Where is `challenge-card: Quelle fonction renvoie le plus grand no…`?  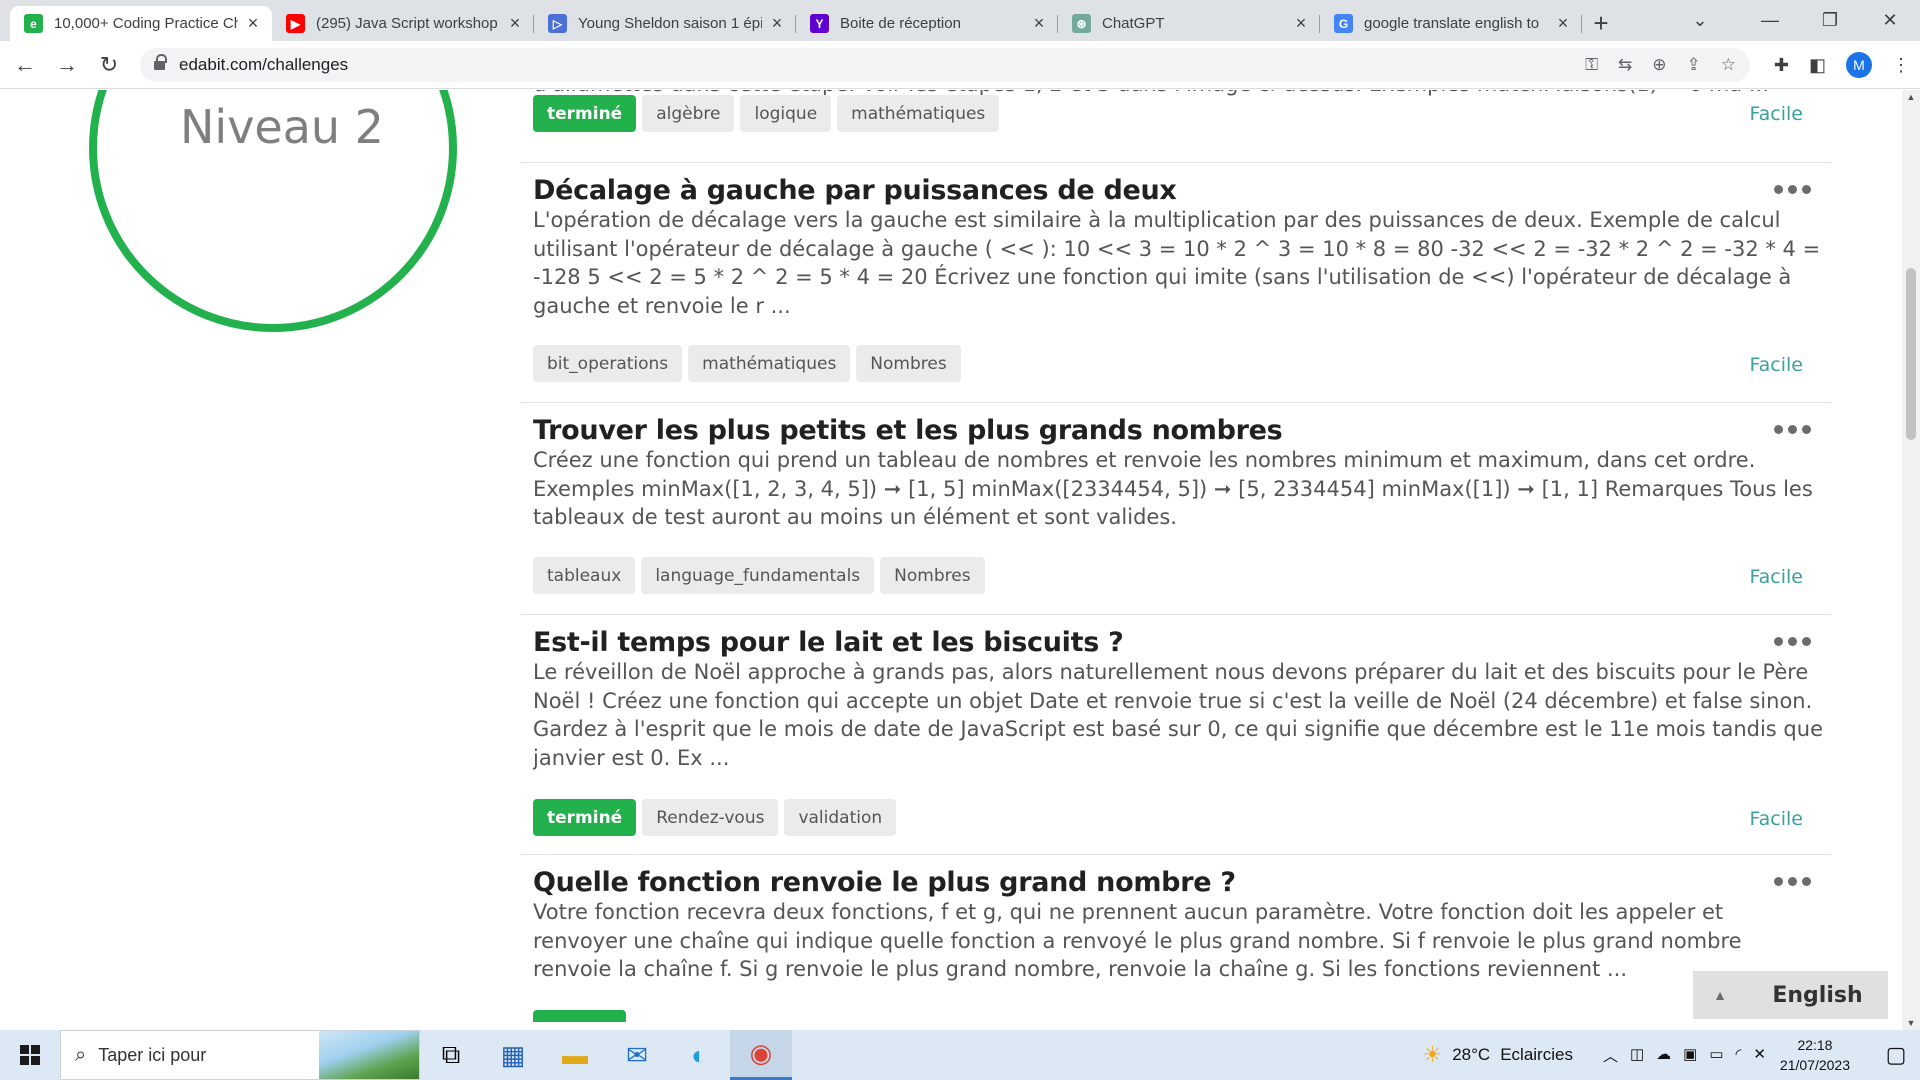 challenge-card: Quelle fonction renvoie le plus grand no… is located at coordinates (1176, 942).